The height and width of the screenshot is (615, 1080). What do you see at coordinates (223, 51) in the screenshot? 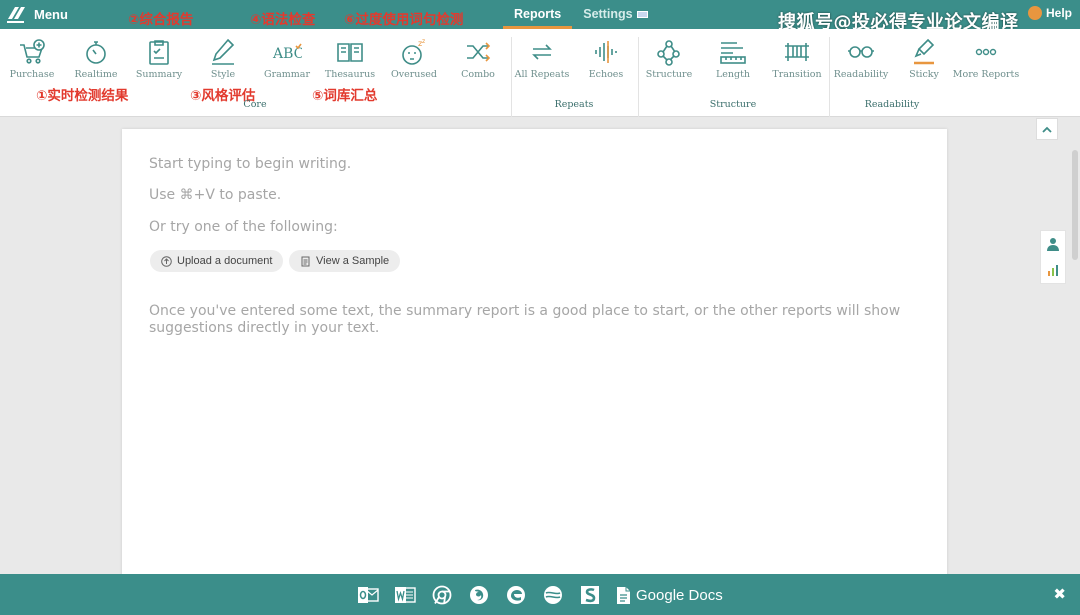
I see `pen-icon` at bounding box center [223, 51].